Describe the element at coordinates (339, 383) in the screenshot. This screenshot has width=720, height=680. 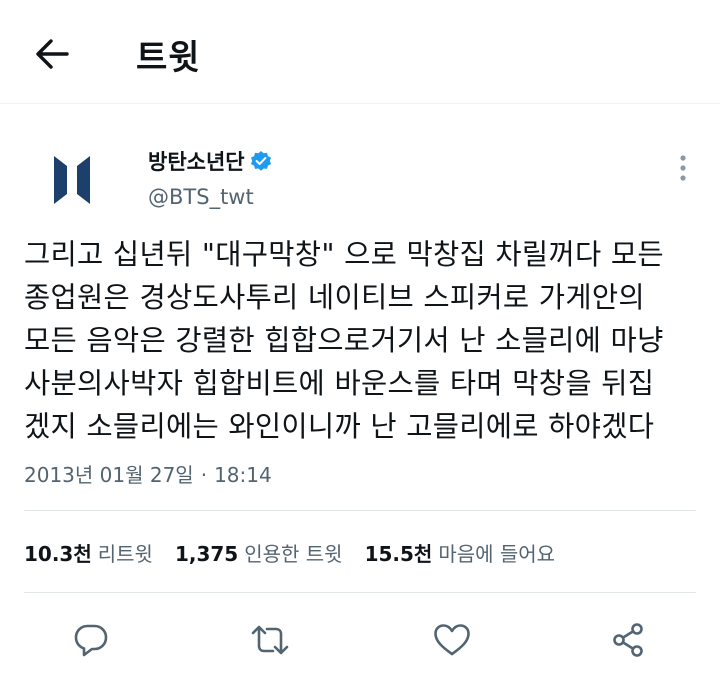
I see `tweet-line: 사분의사박자 힙합비트에 바운스를 타며 막창을 뒤집` at that location.